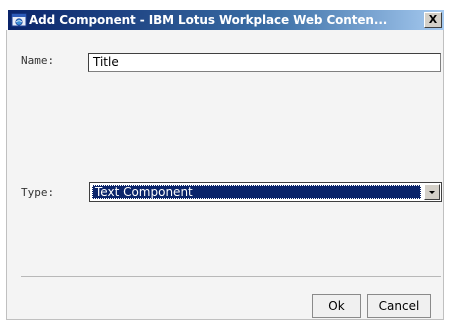 This screenshot has width=450, height=325. Describe the element at coordinates (432, 192) in the screenshot. I see `chevron-down-icon` at that location.